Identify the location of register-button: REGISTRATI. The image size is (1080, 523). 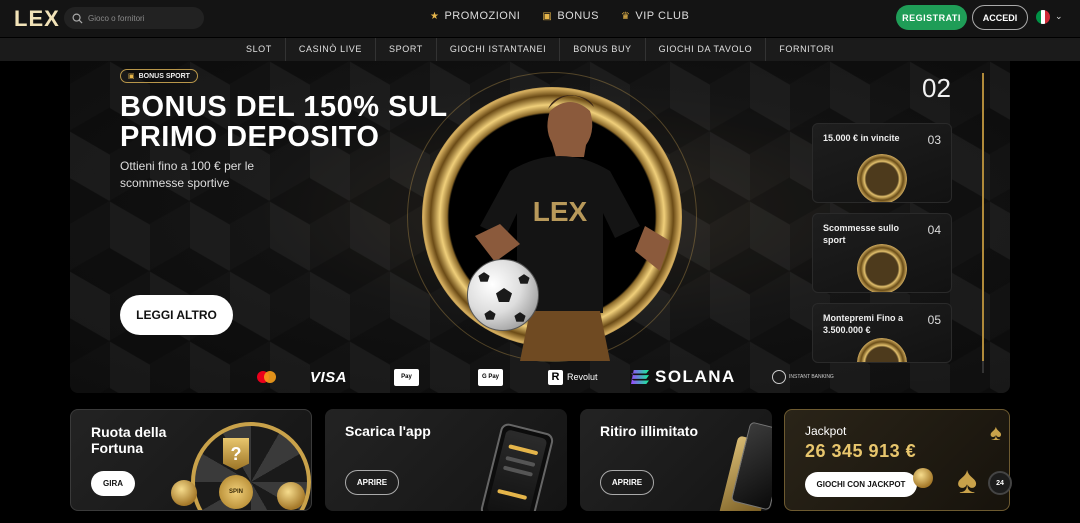
(931, 17).